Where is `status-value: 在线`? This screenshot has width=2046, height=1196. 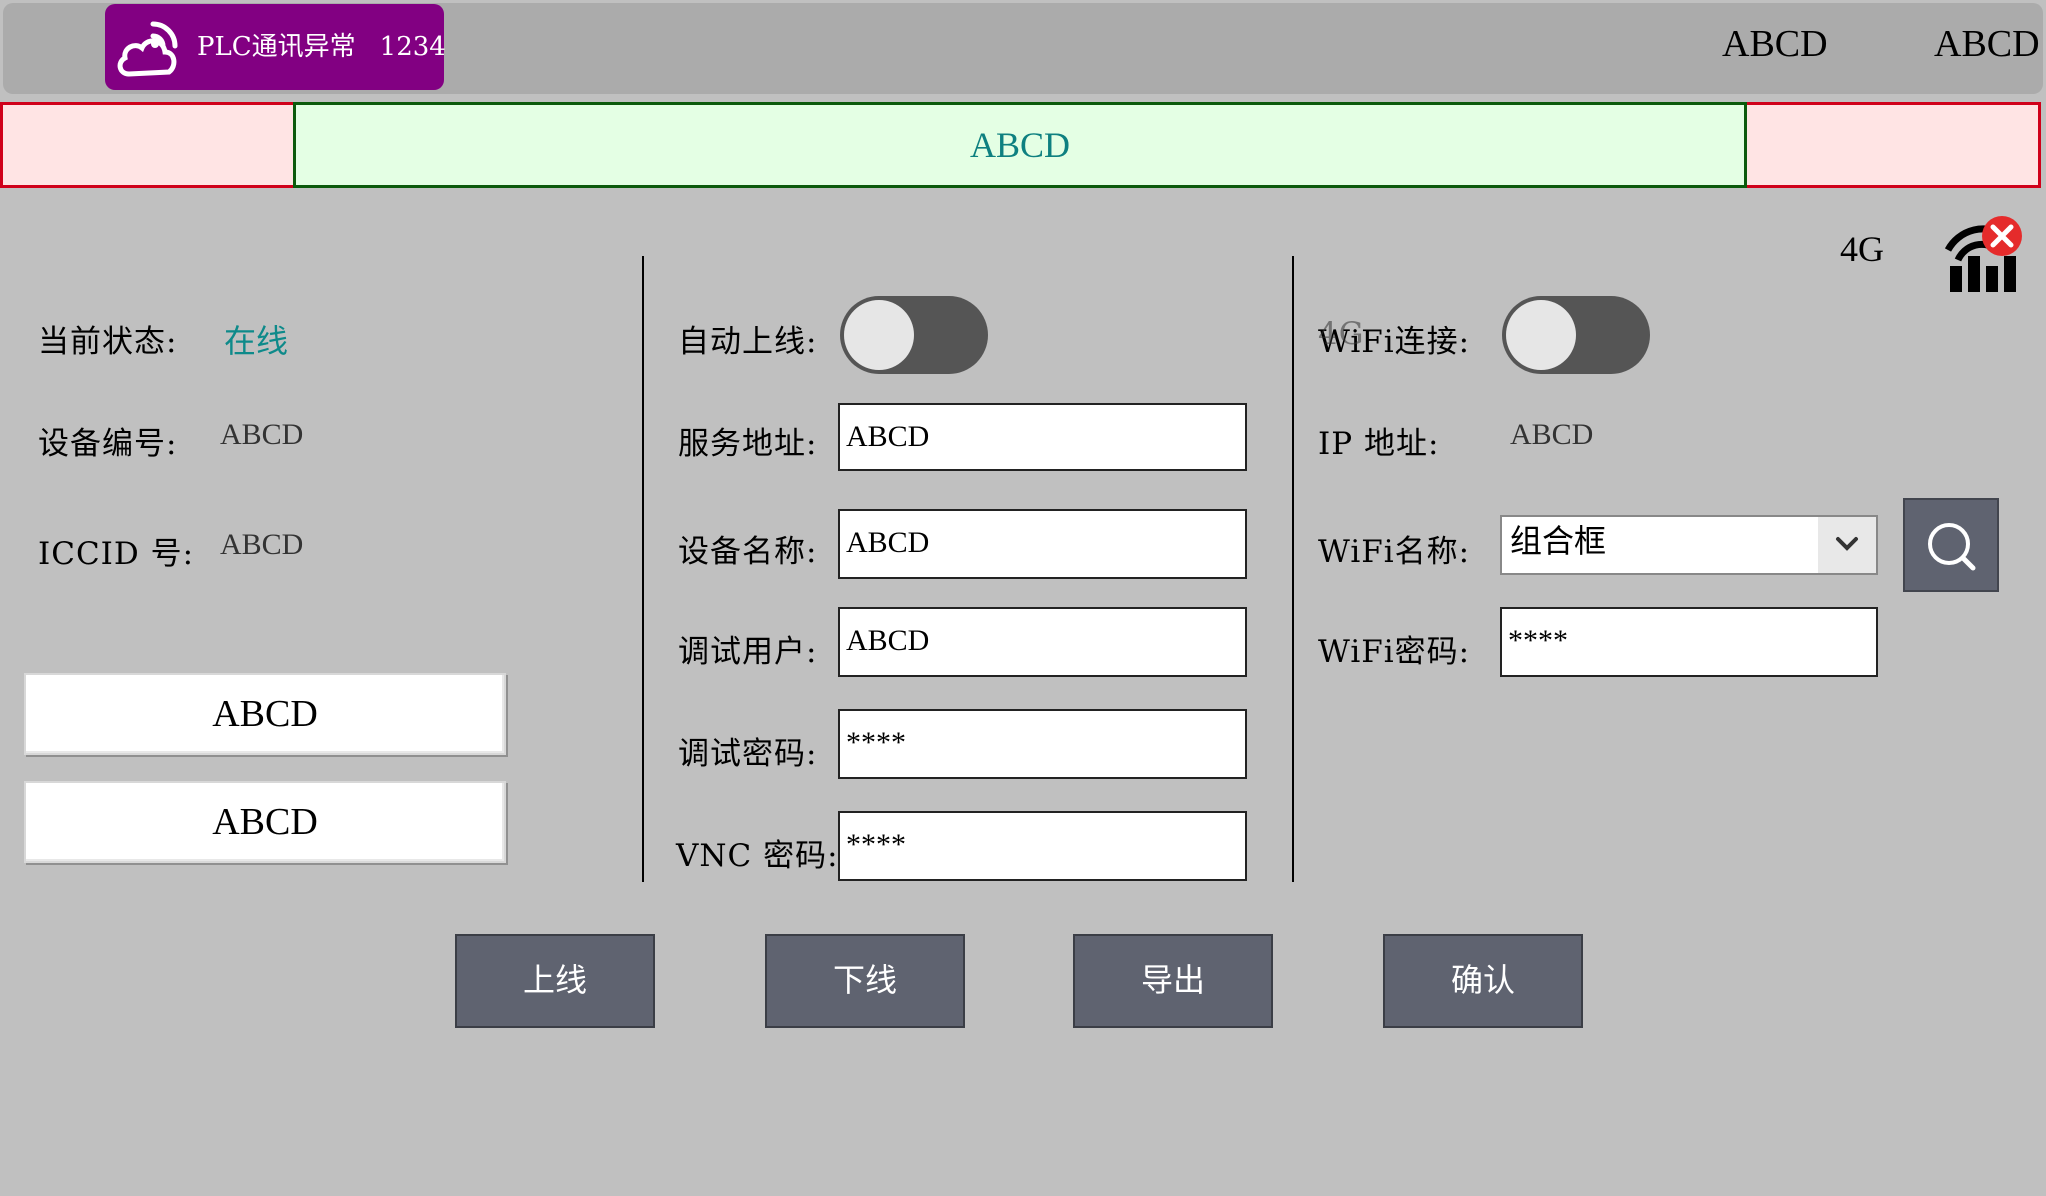
status-value: 在线 is located at coordinates (256, 341).